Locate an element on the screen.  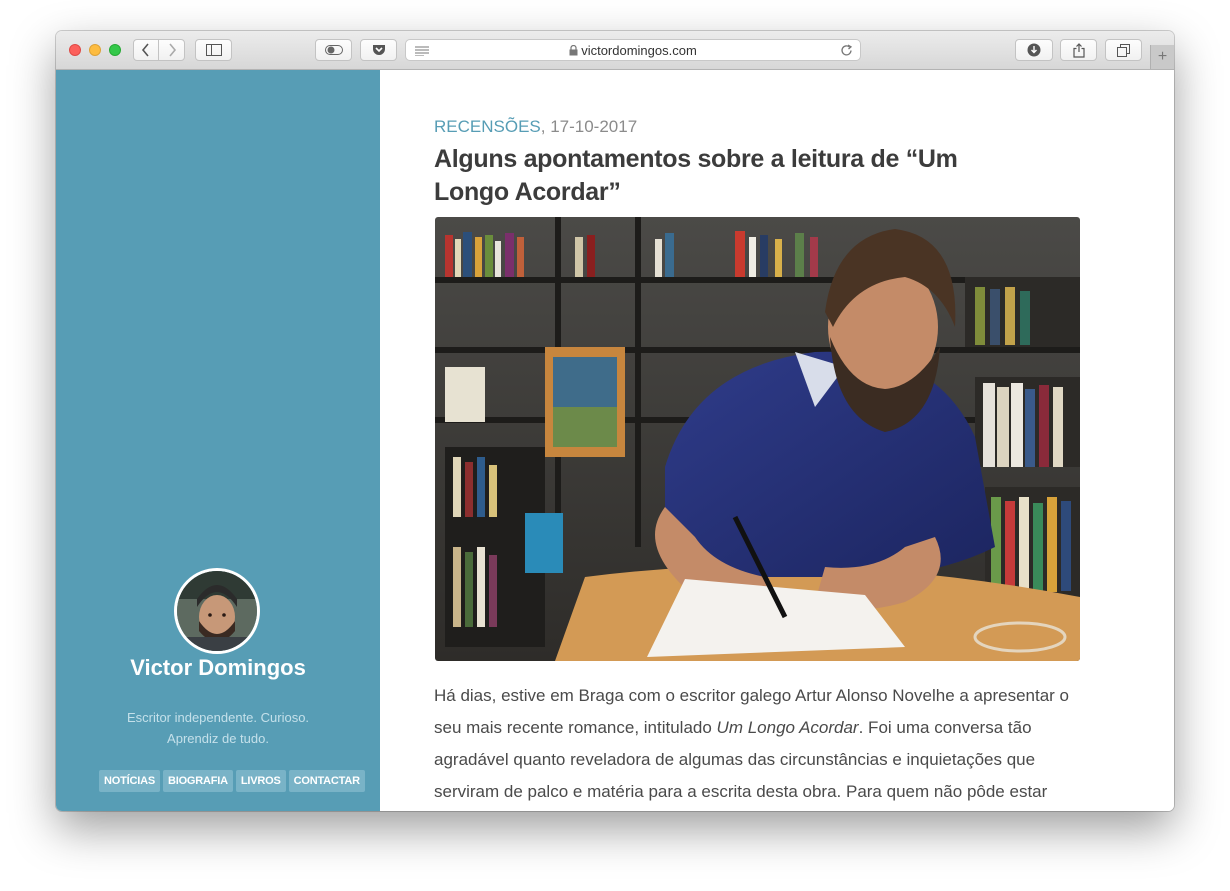
new-tab-button: + is located at coordinates (1162, 57).